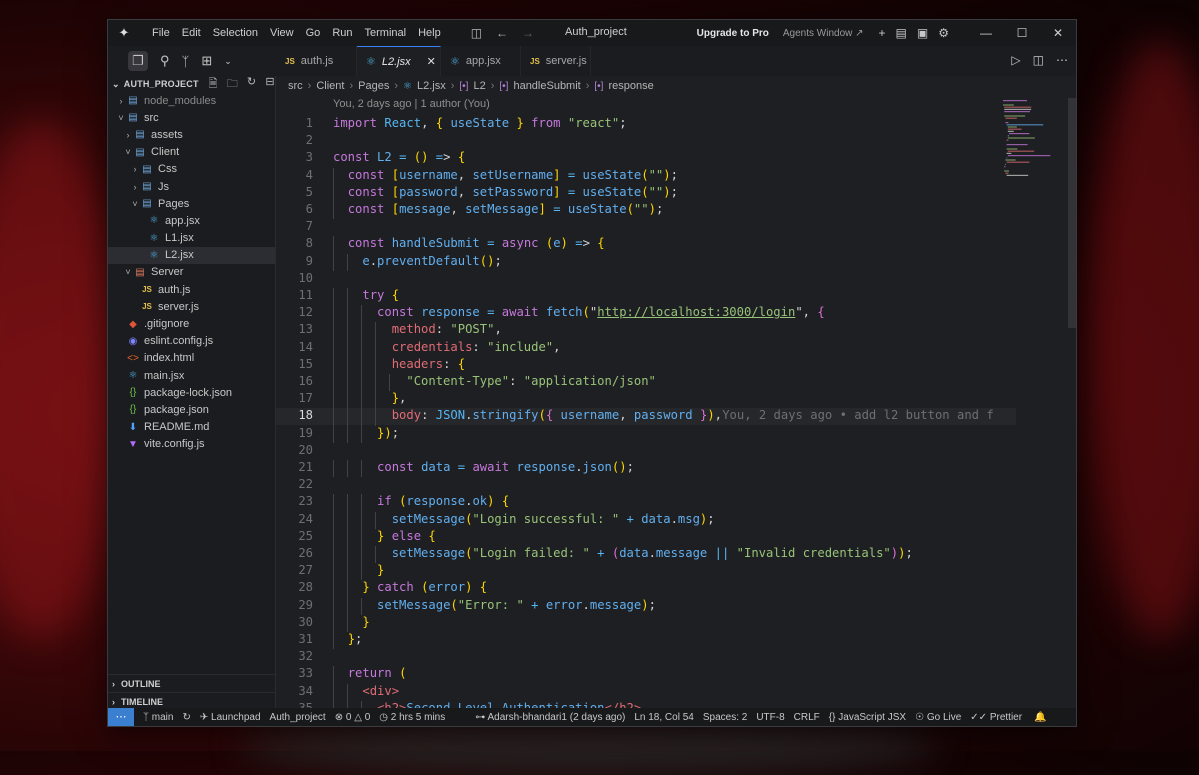 This screenshot has height=775, width=1199. I want to click on menu-item-selection: Selection, so click(235, 33).